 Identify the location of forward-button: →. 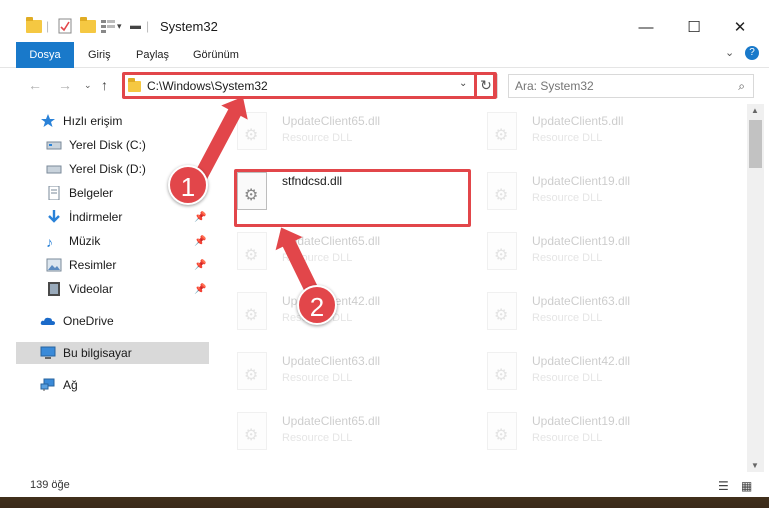
(65, 85).